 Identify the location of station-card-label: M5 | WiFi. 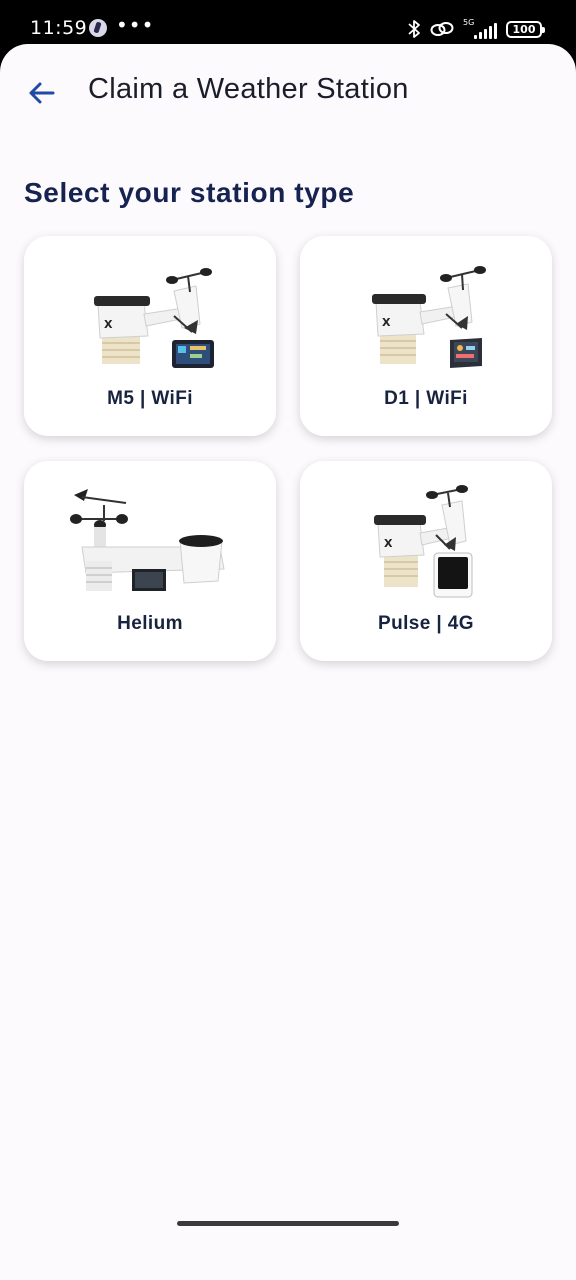
(150, 398).